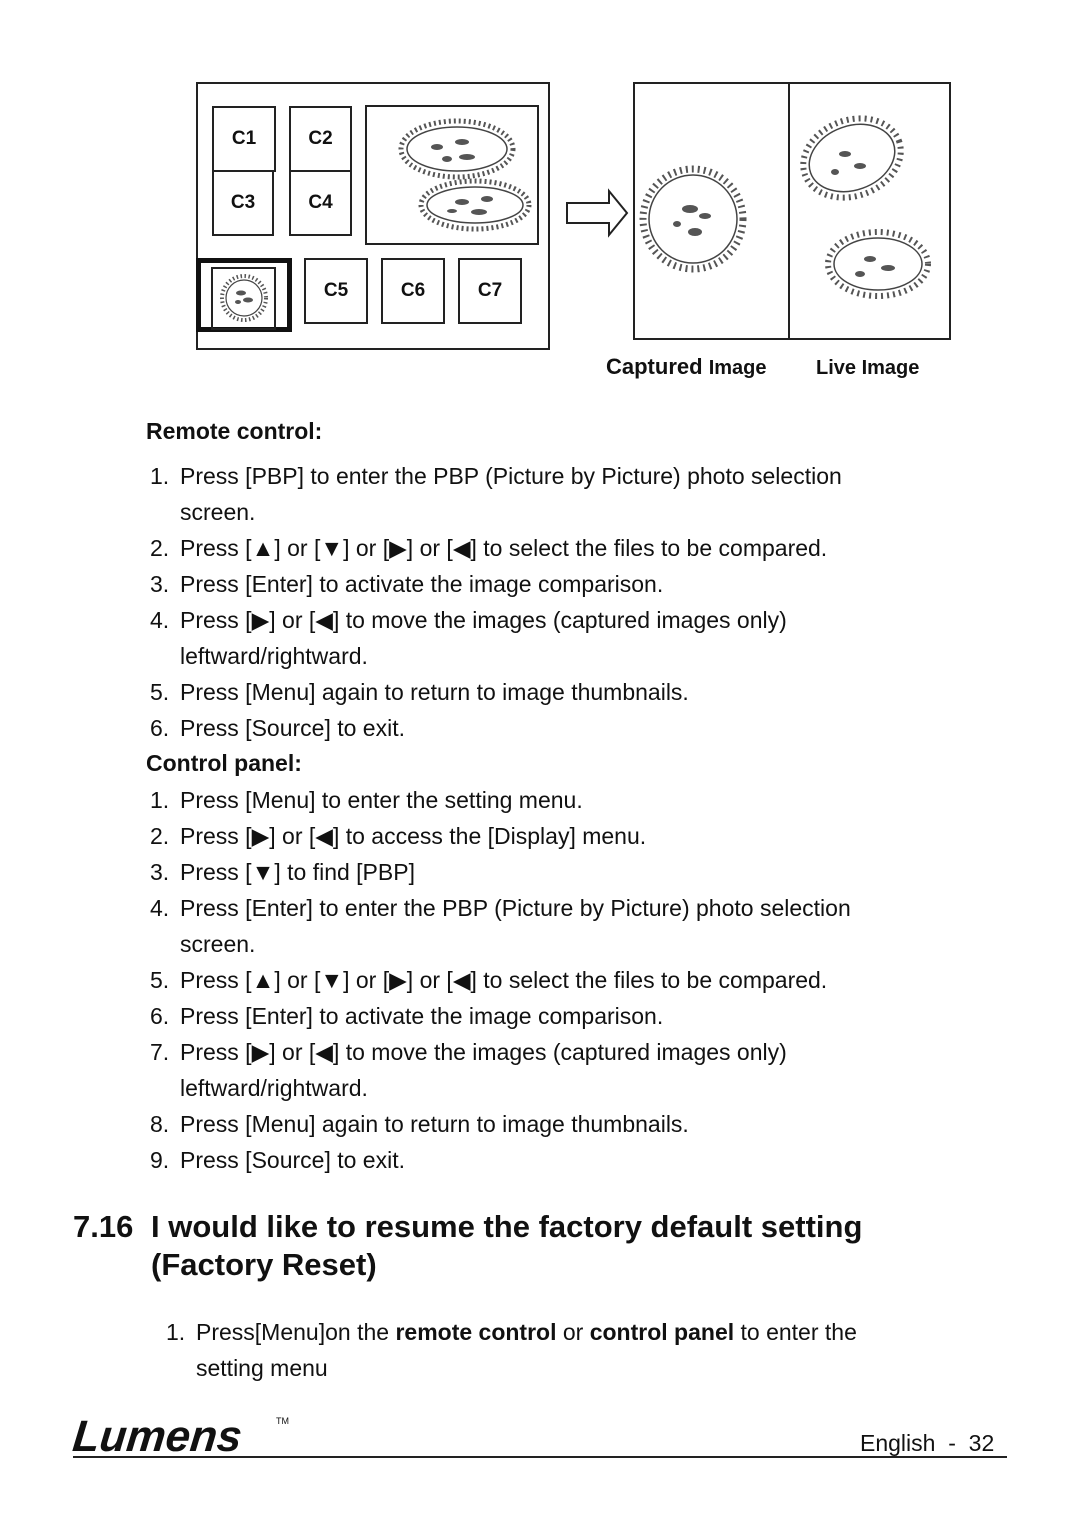 This screenshot has width=1080, height=1532. Describe the element at coordinates (224, 763) in the screenshot. I see `control-panel-heading: Control panel:` at that location.